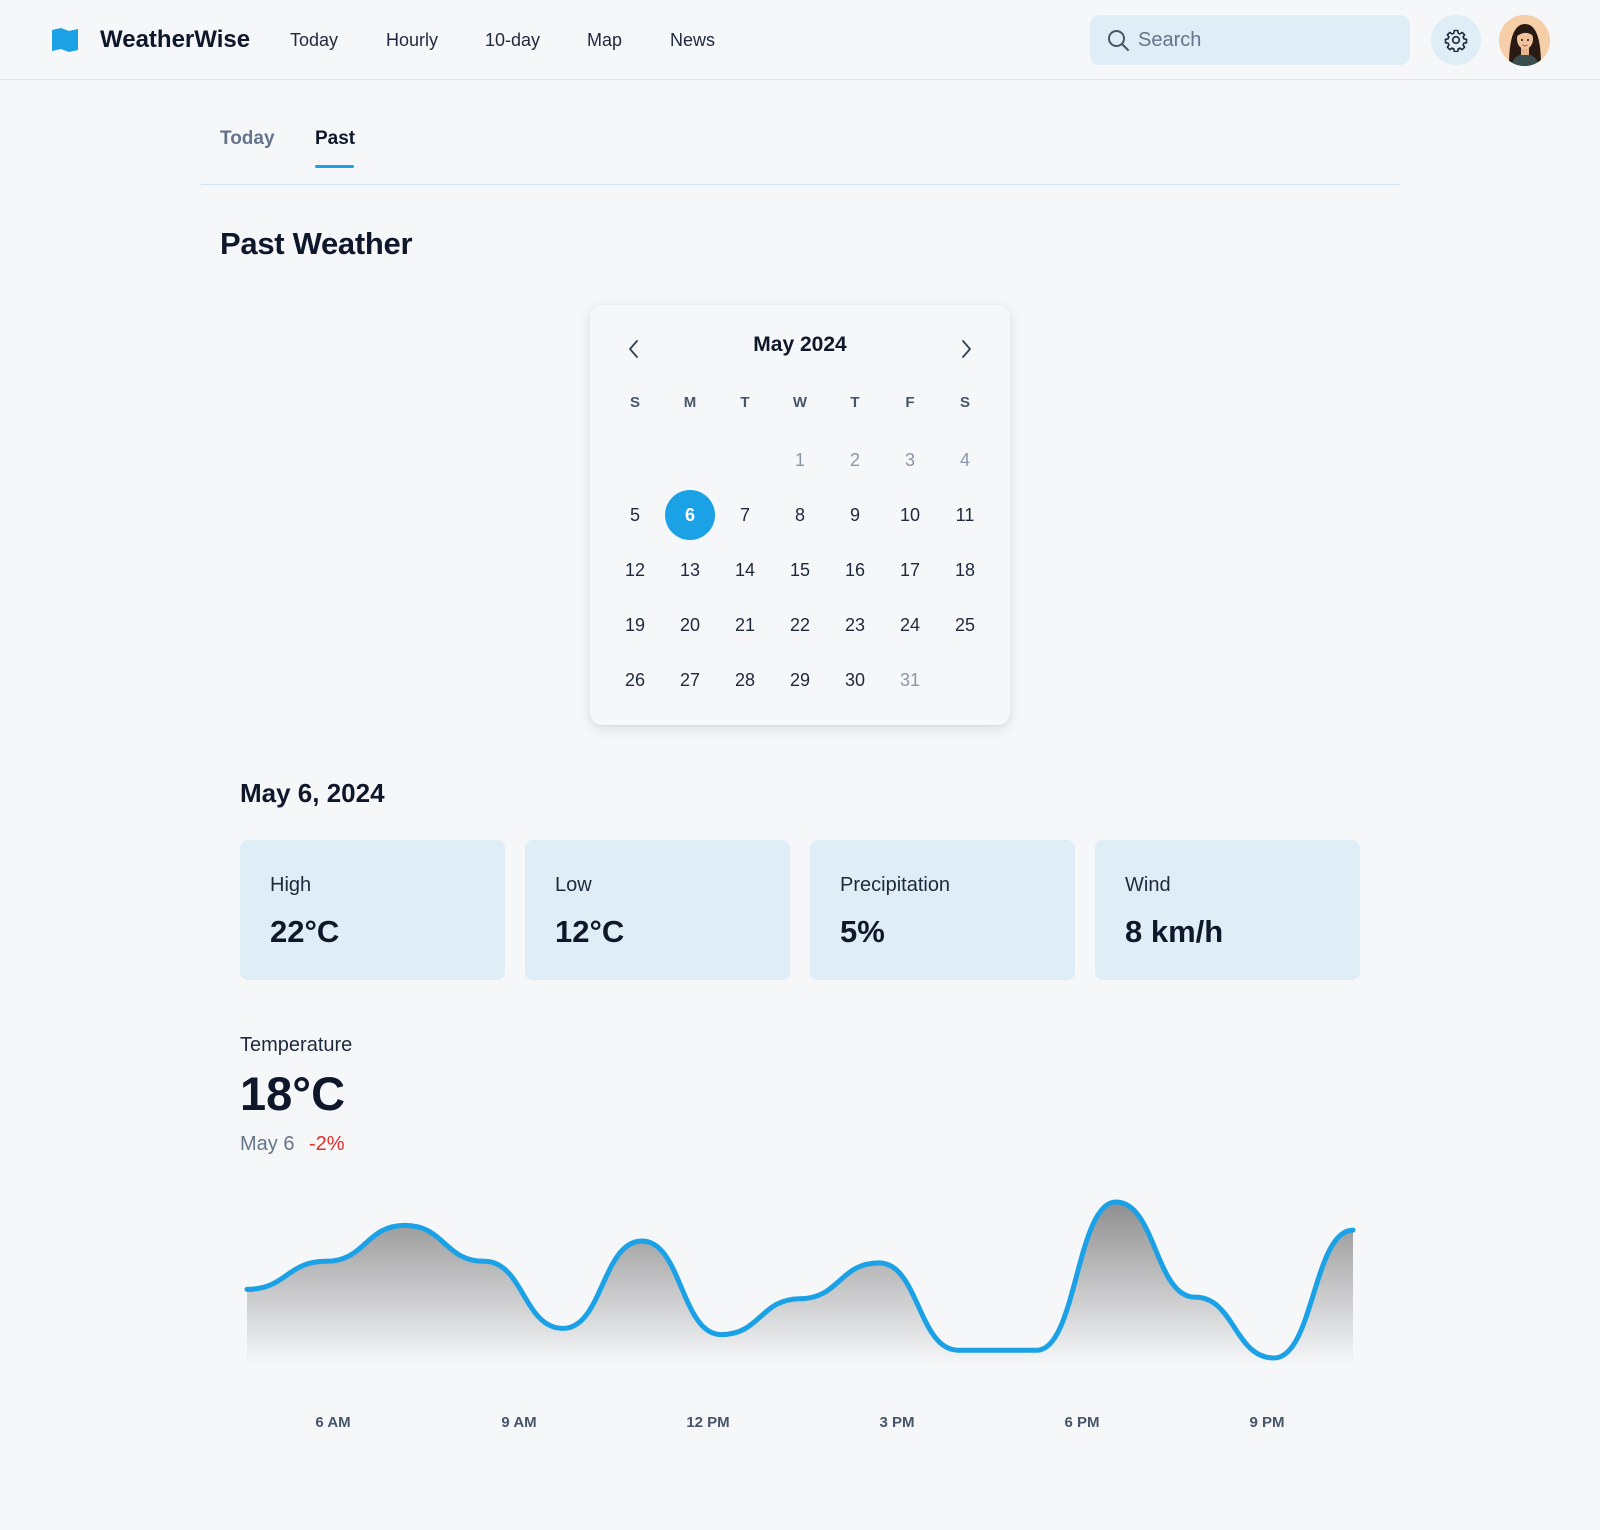  What do you see at coordinates (965, 625) in the screenshot?
I see `calendar-day: 25` at bounding box center [965, 625].